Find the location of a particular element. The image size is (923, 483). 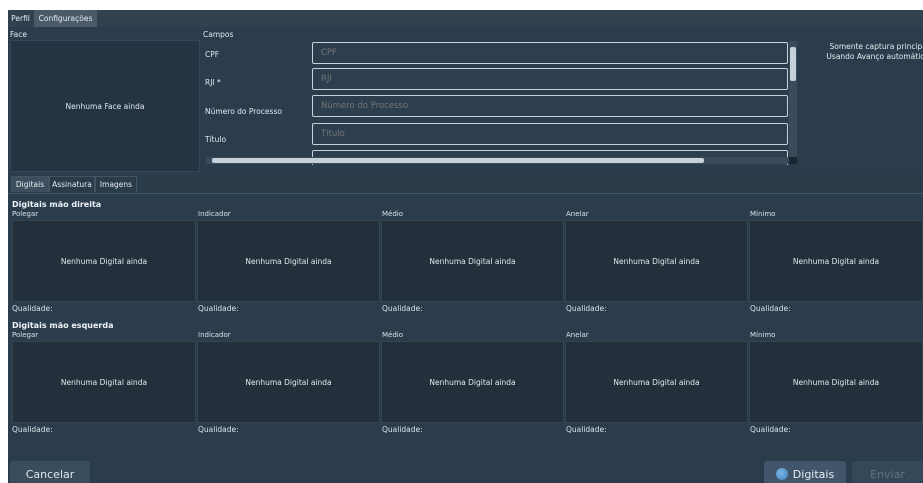

scroll-corner is located at coordinates (793, 160).